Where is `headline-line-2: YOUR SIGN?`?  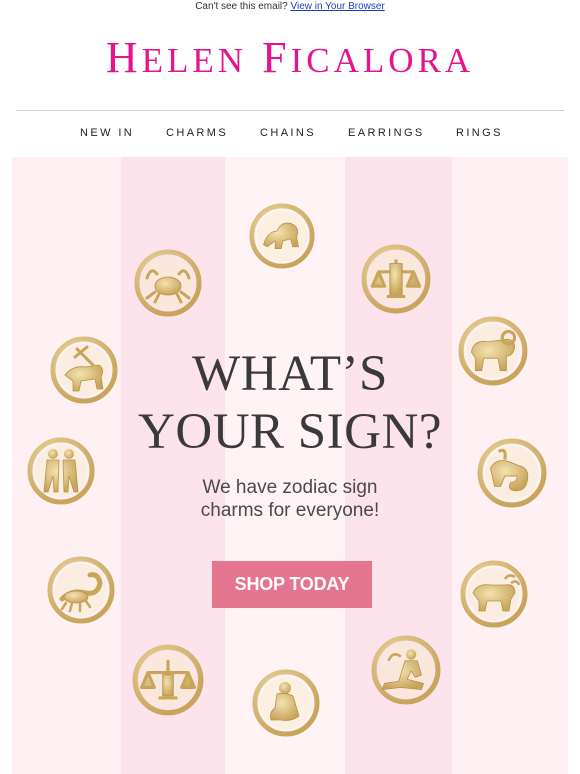
headline-line-2: YOUR SIGN? is located at coordinates (290, 432).